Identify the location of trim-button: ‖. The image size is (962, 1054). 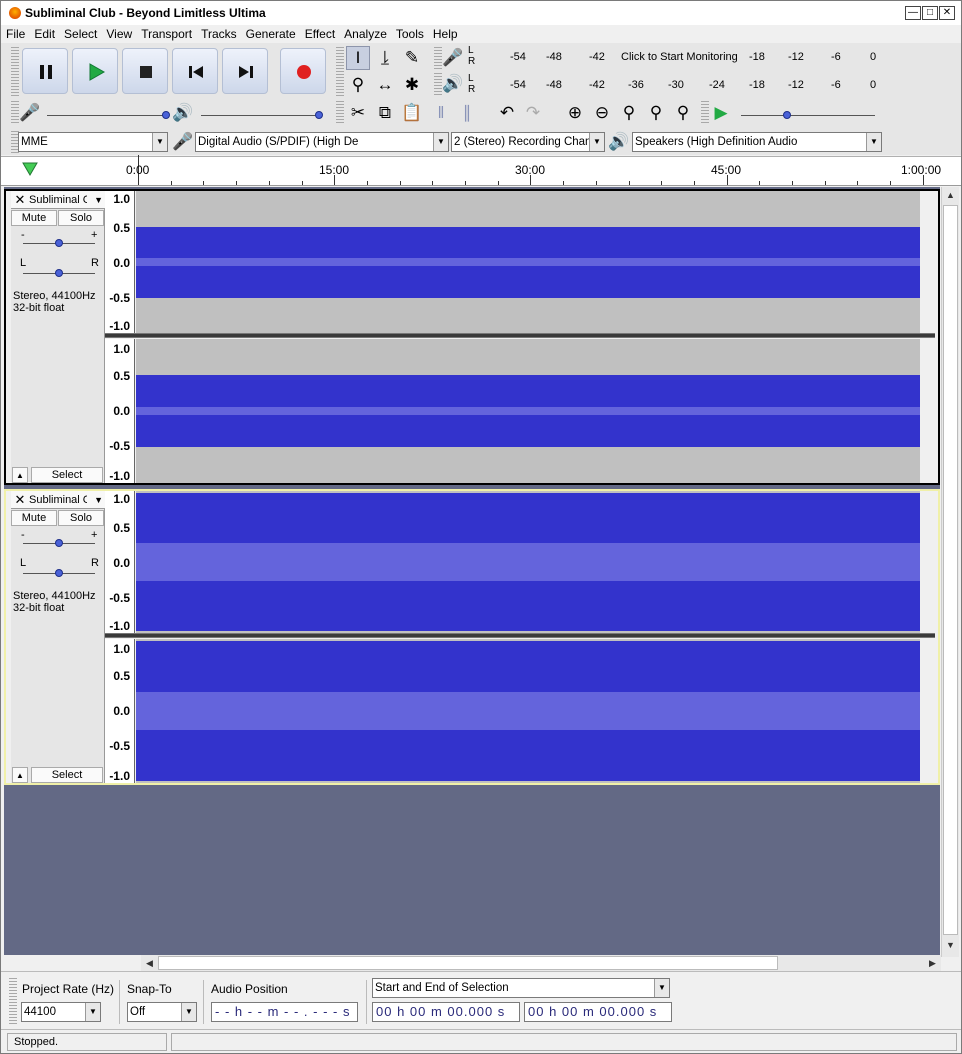
(441, 113).